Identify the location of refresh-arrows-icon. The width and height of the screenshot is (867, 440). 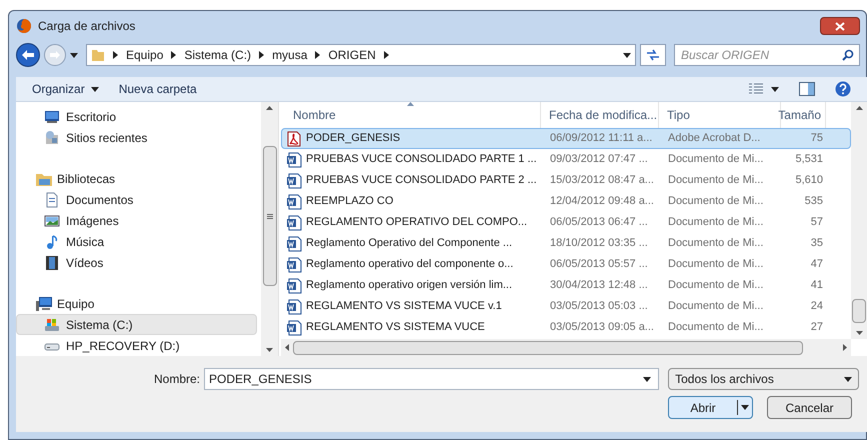
(653, 55).